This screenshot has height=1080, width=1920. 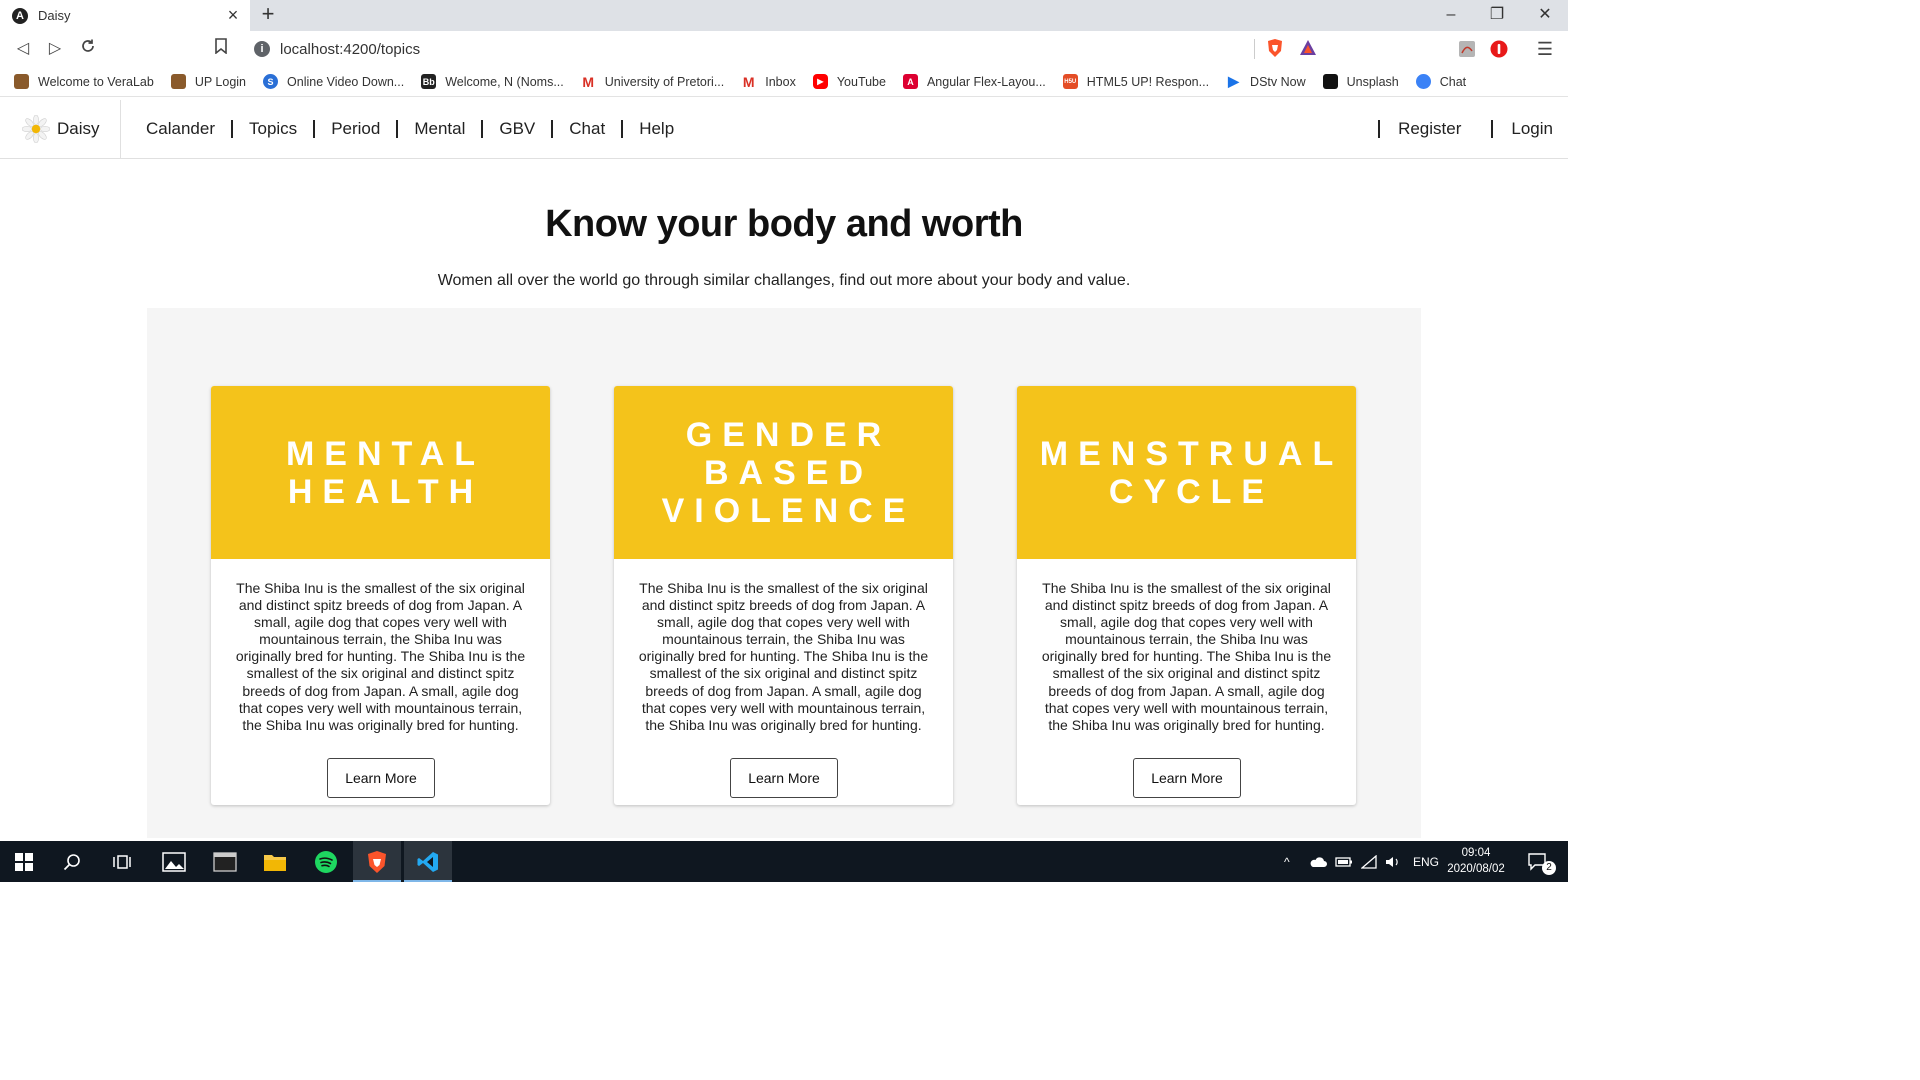 I want to click on bookmark-item: ▶ YouTube, so click(x=849, y=81).